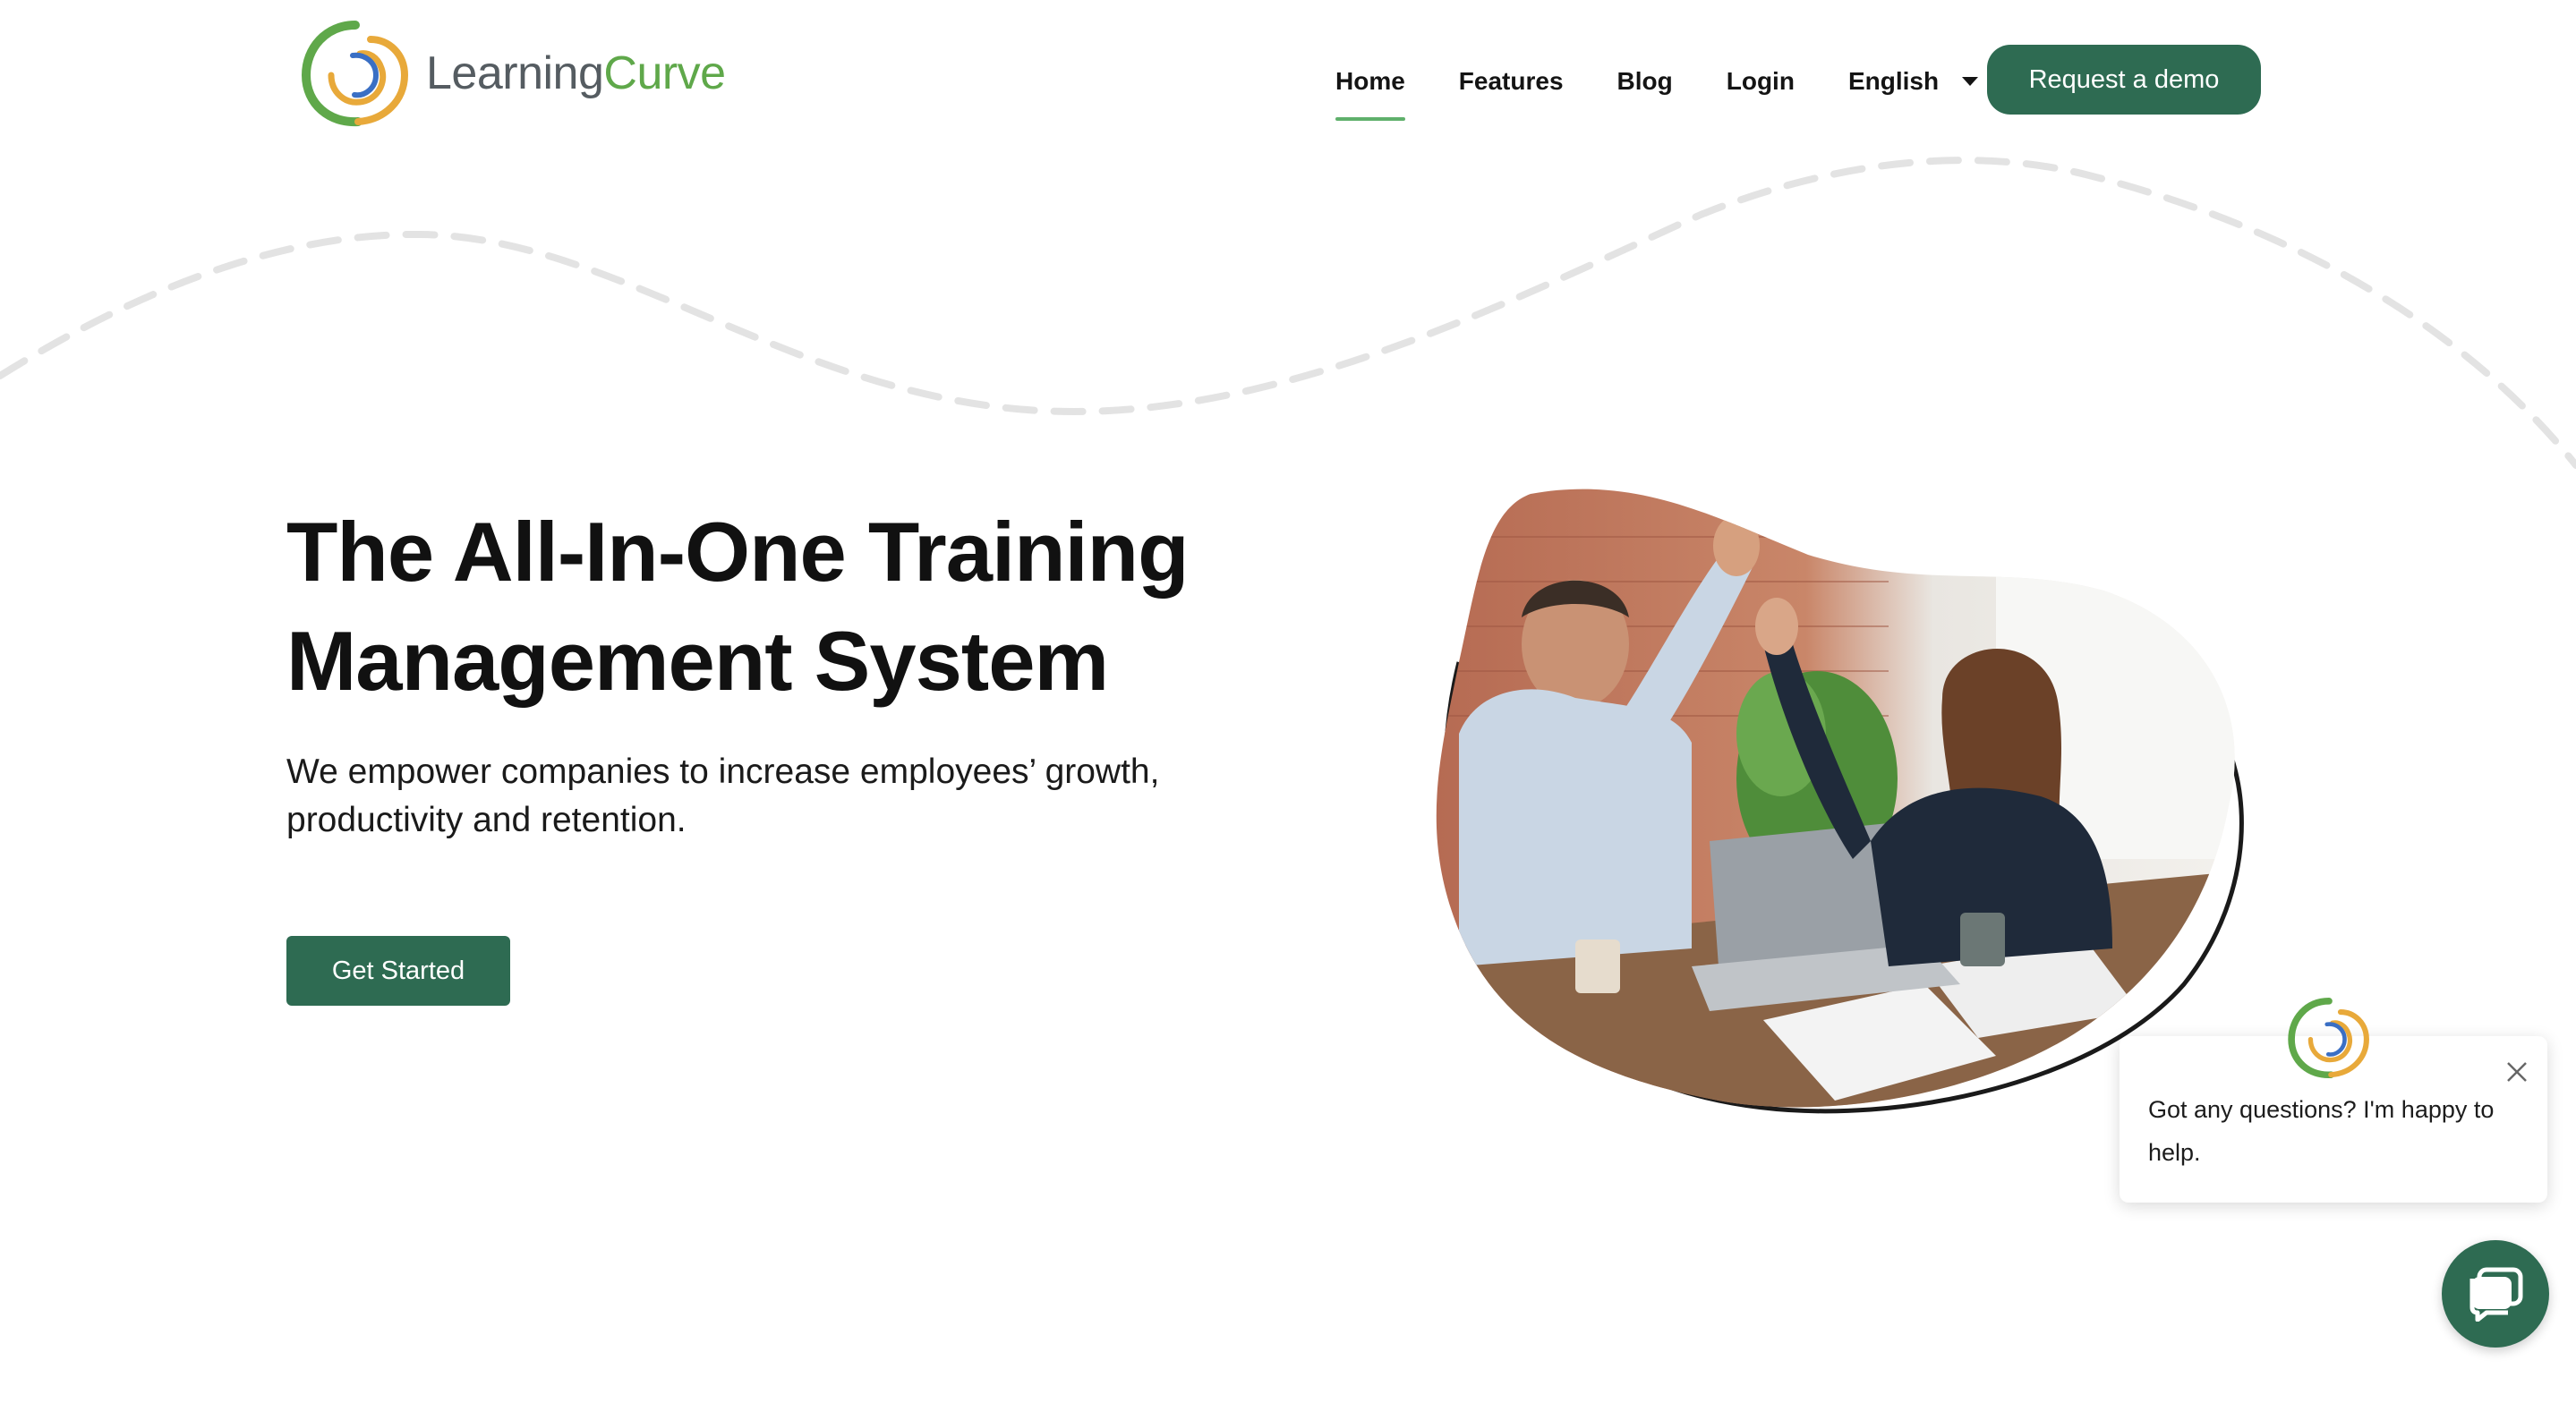 This screenshot has height=1403, width=2576. I want to click on chat-message: Got any questions? I'm happy to help., so click(2321, 1131).